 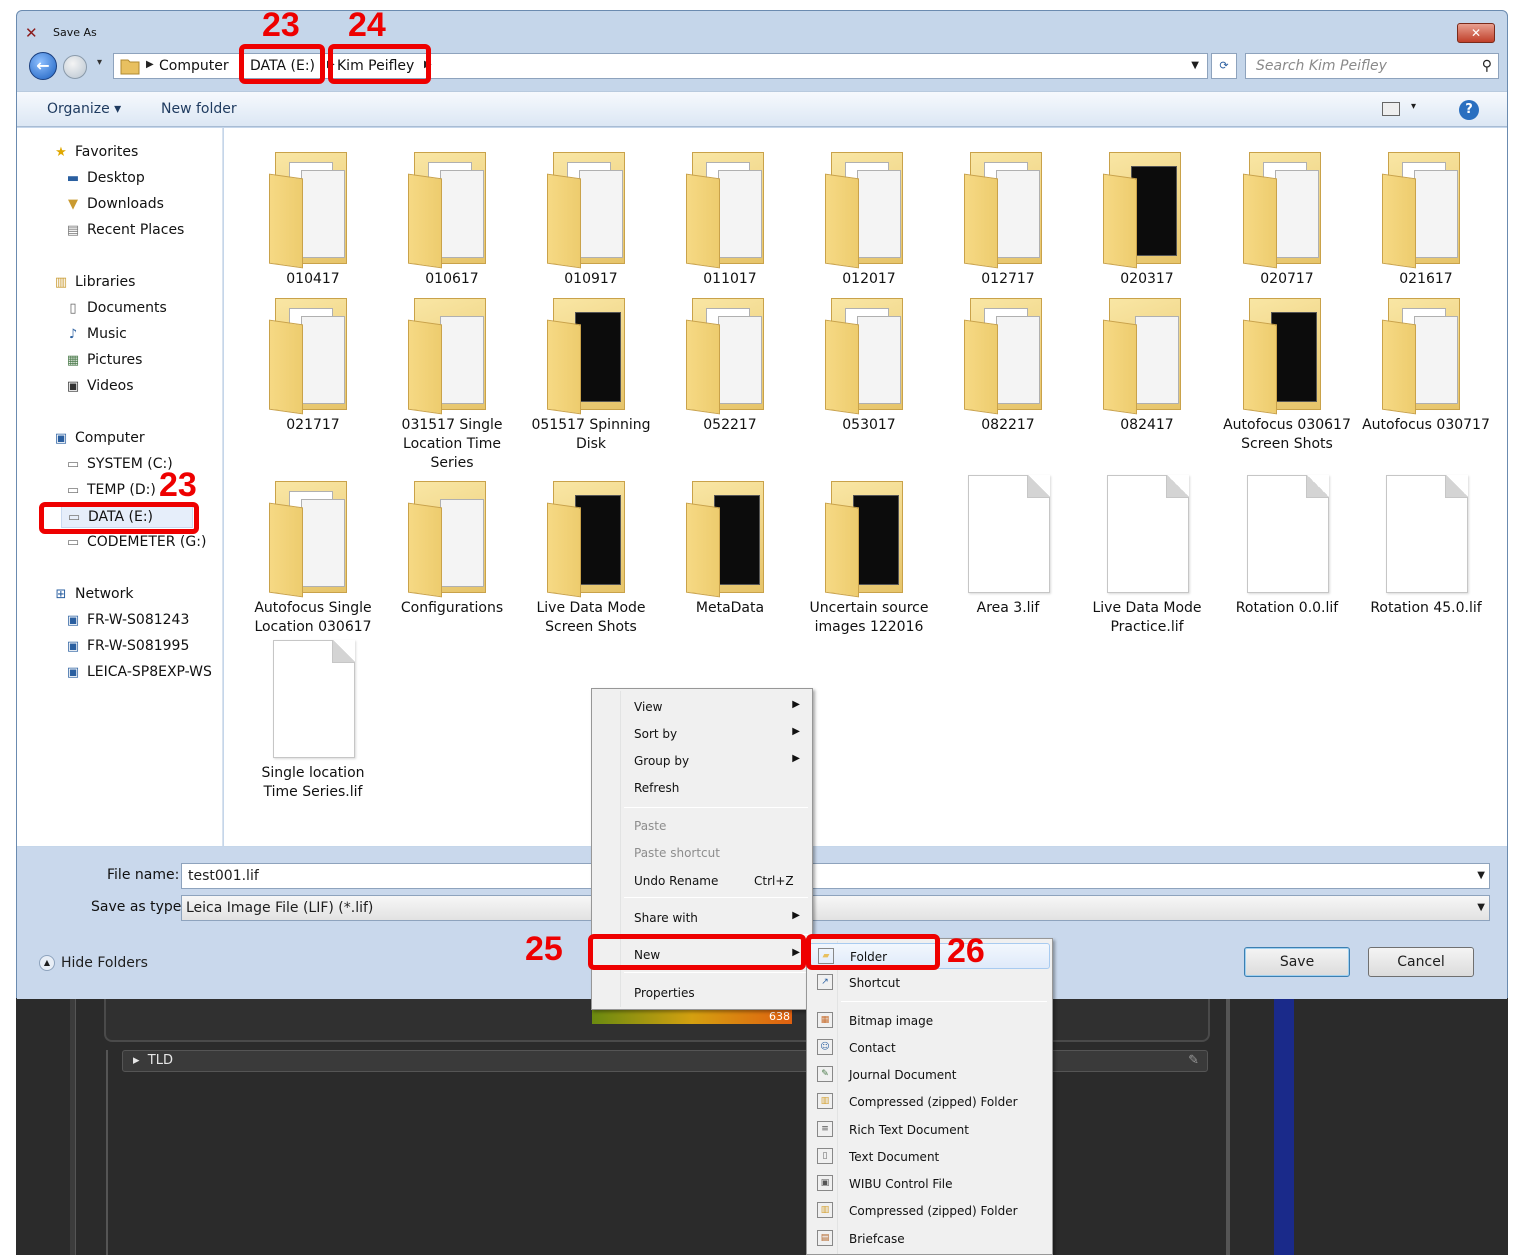 I want to click on save-type-dropdown-icon: ▼, so click(x=1481, y=908).